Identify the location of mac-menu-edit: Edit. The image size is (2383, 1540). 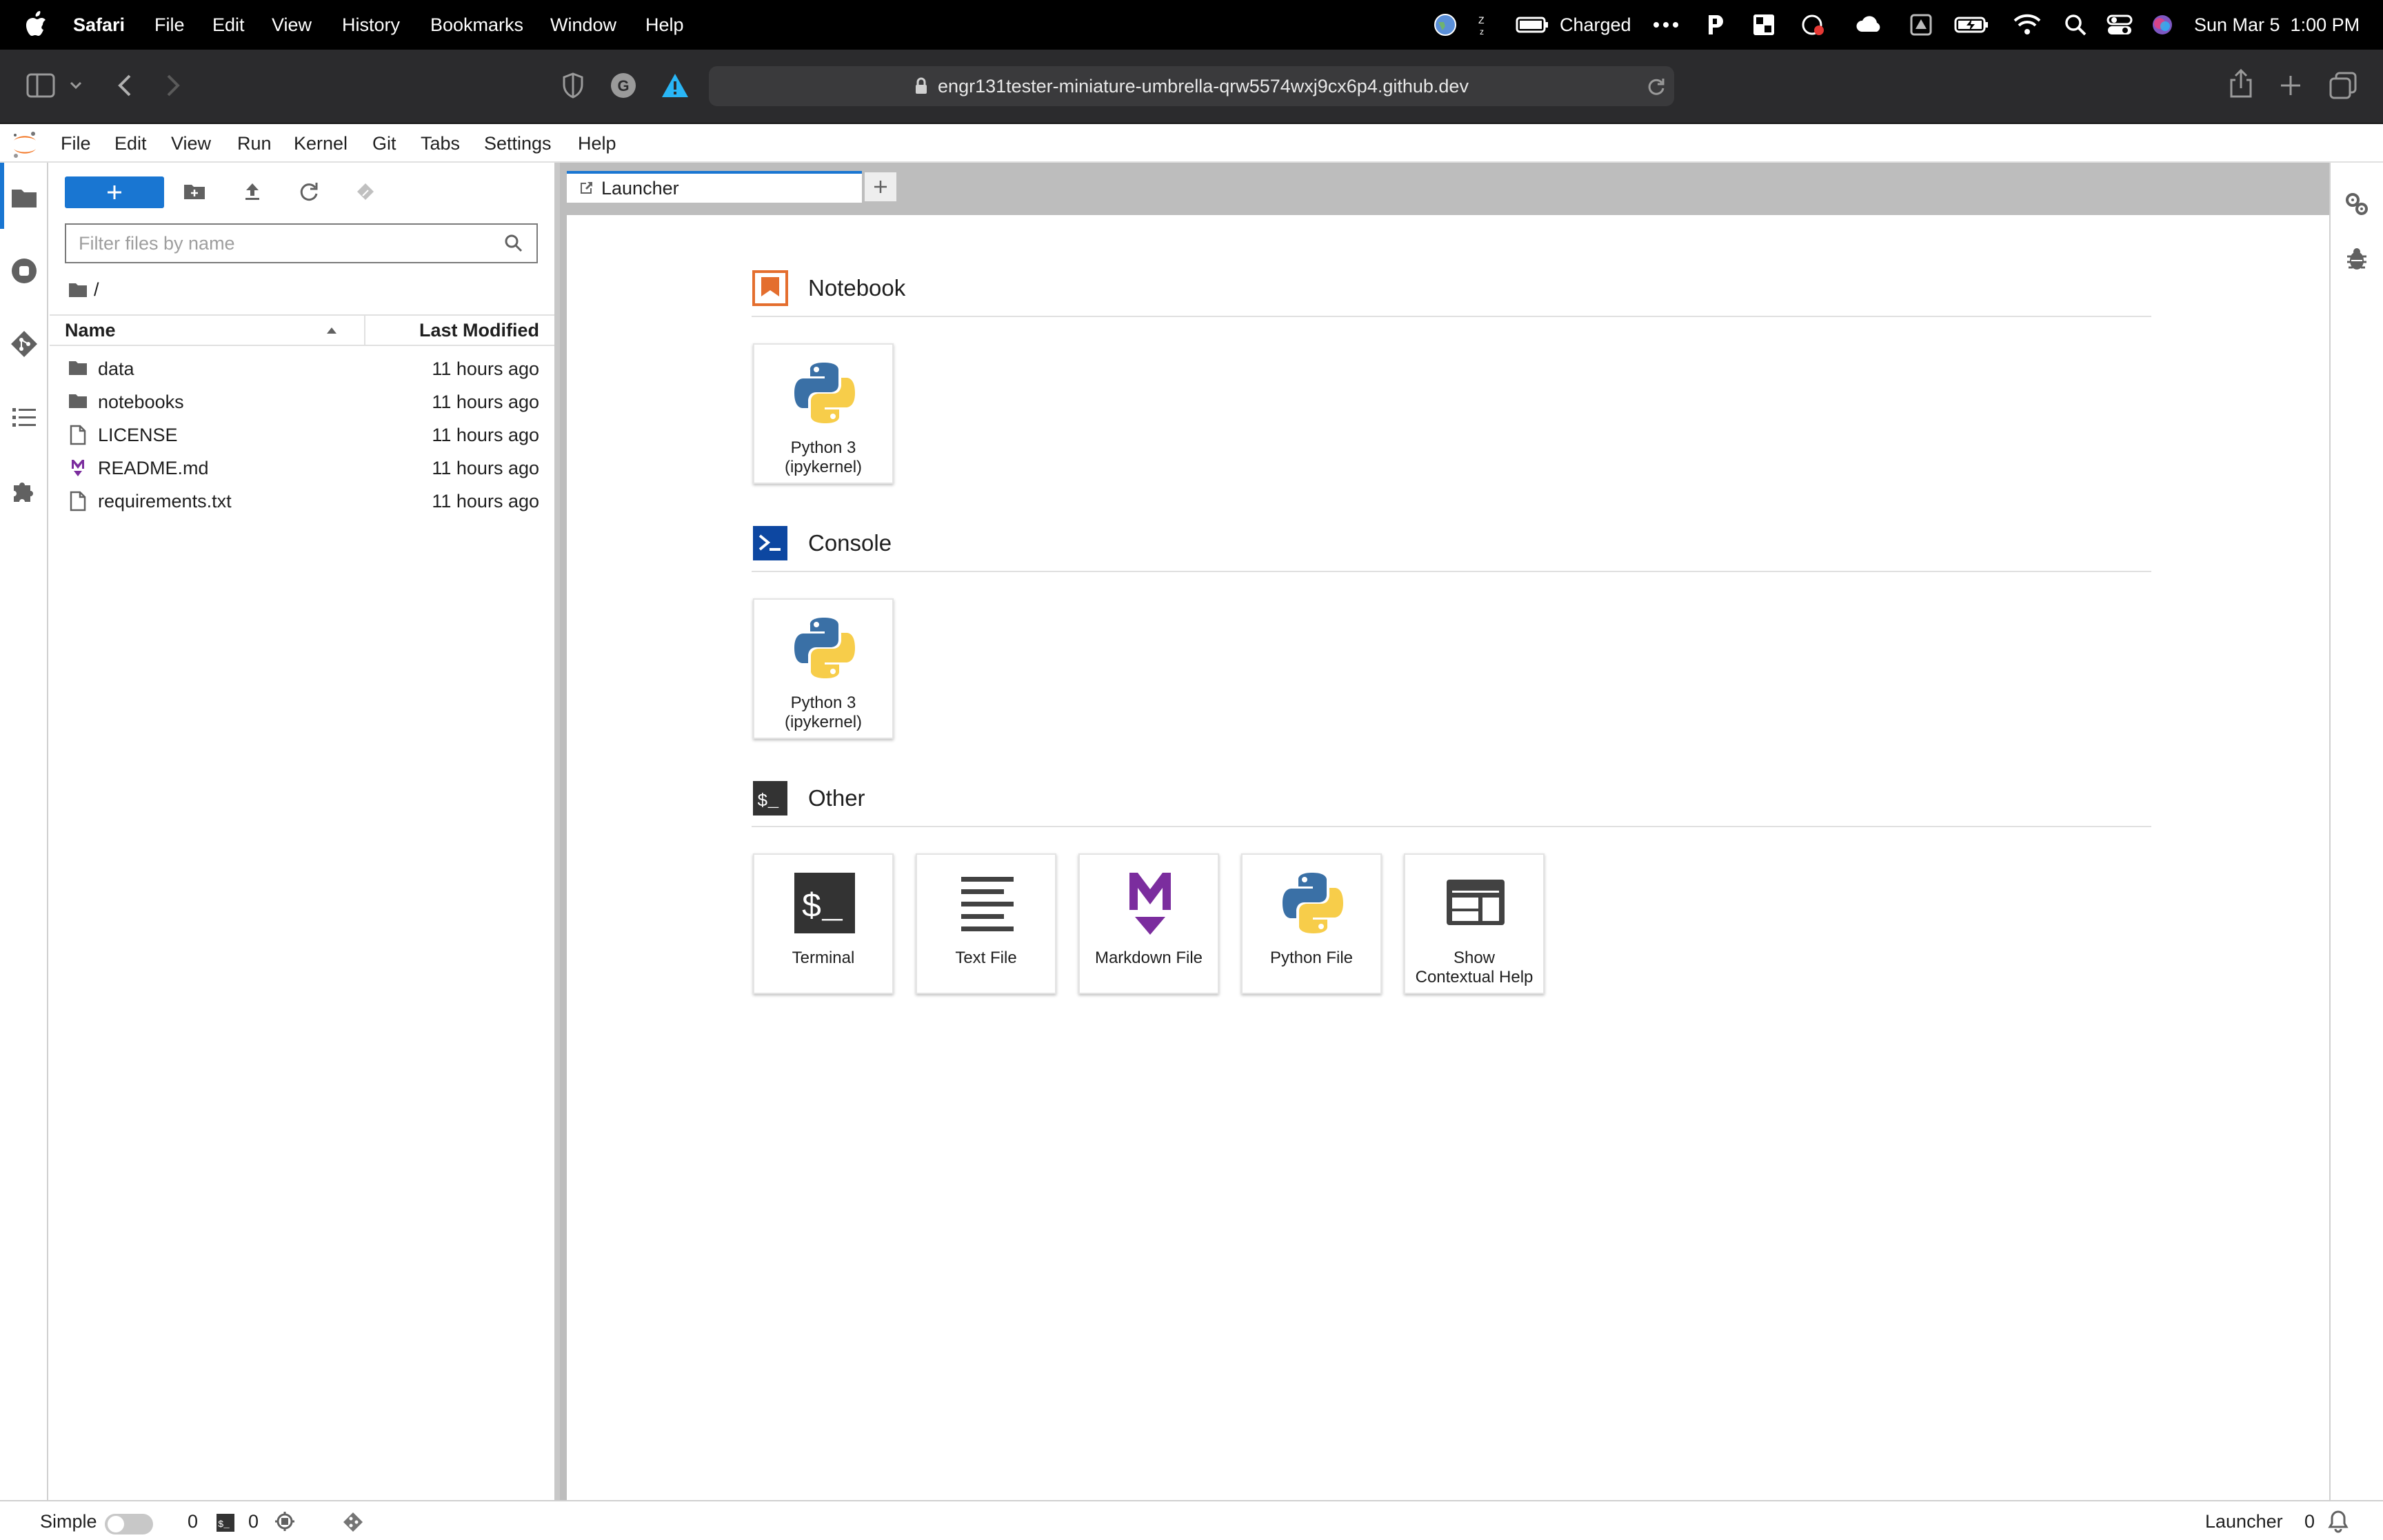
(228, 25).